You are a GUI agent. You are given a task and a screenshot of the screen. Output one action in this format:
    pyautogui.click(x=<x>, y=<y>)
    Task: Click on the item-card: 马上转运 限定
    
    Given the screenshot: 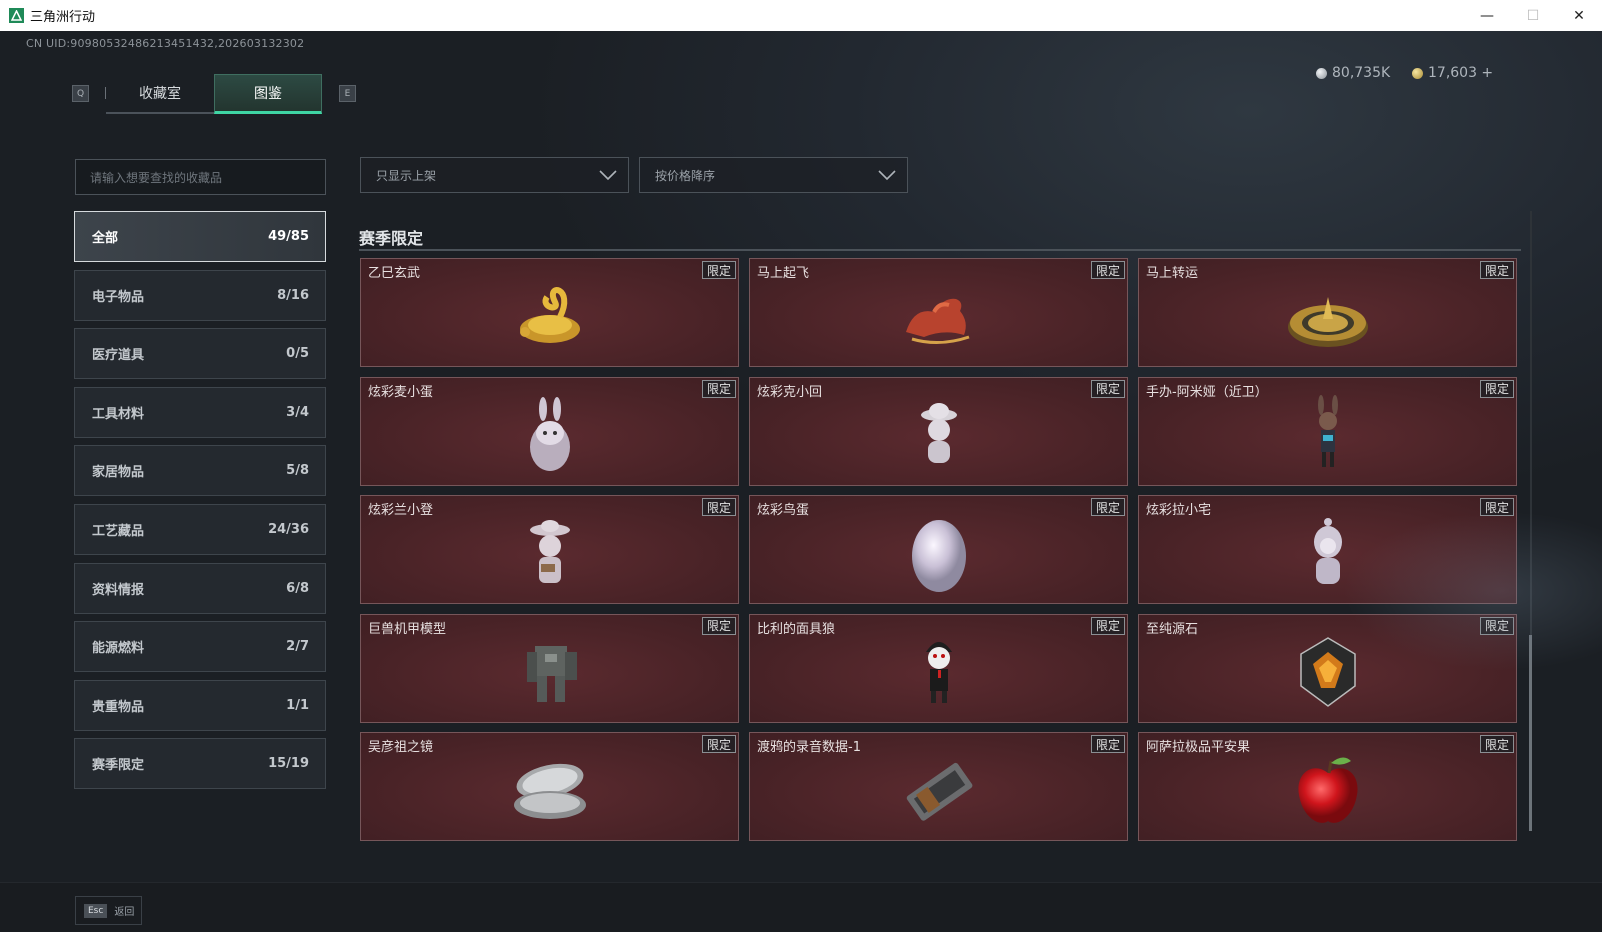 What is the action you would take?
    pyautogui.click(x=1327, y=312)
    